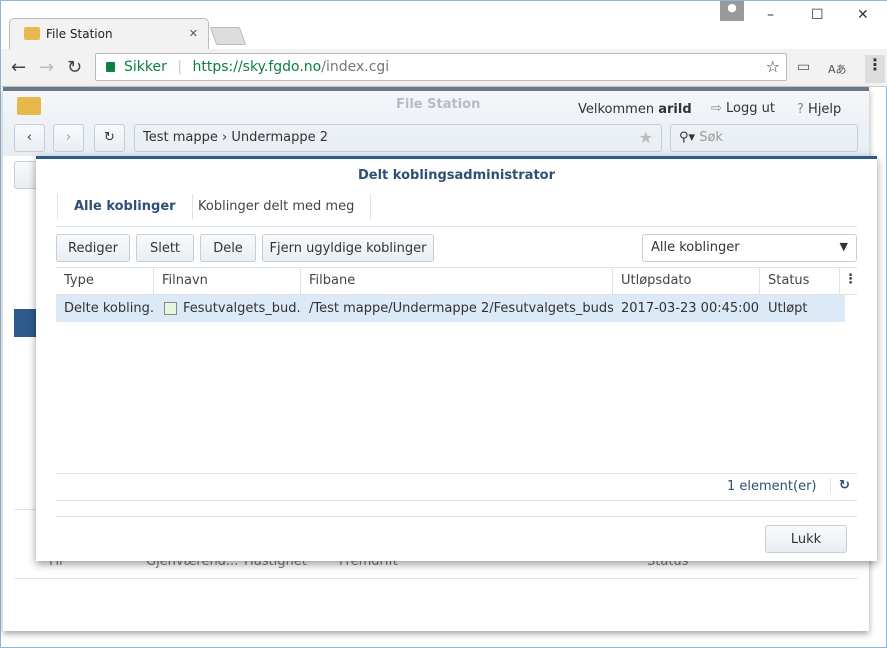 The width and height of the screenshot is (887, 648). Describe the element at coordinates (29, 106) in the screenshot. I see `file-station-logo-icon` at that location.